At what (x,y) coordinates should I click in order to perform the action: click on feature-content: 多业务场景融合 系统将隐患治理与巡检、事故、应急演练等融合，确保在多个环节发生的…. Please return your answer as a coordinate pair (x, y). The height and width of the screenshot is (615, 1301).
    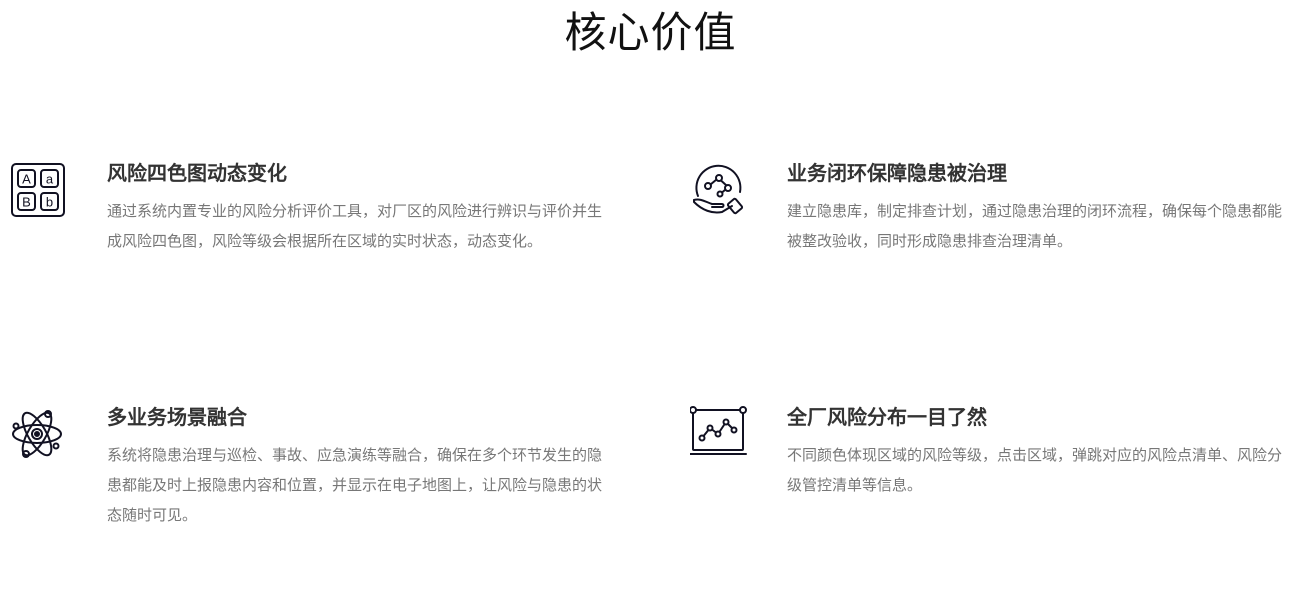
    Looking at the image, I should click on (357, 467).